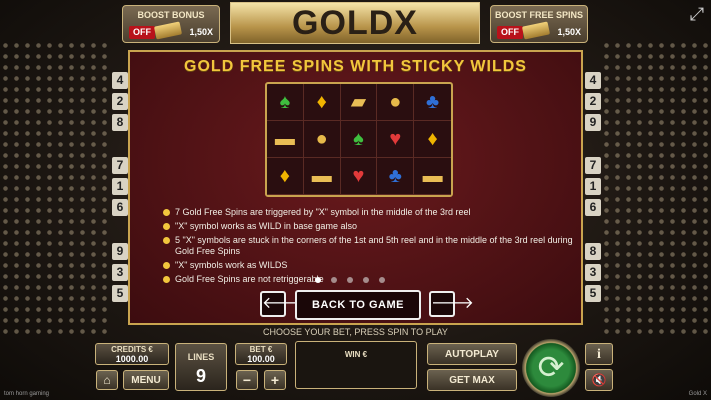 The height and width of the screenshot is (400, 711). Describe the element at coordinates (200, 376) in the screenshot. I see `lines-value: 9` at that location.